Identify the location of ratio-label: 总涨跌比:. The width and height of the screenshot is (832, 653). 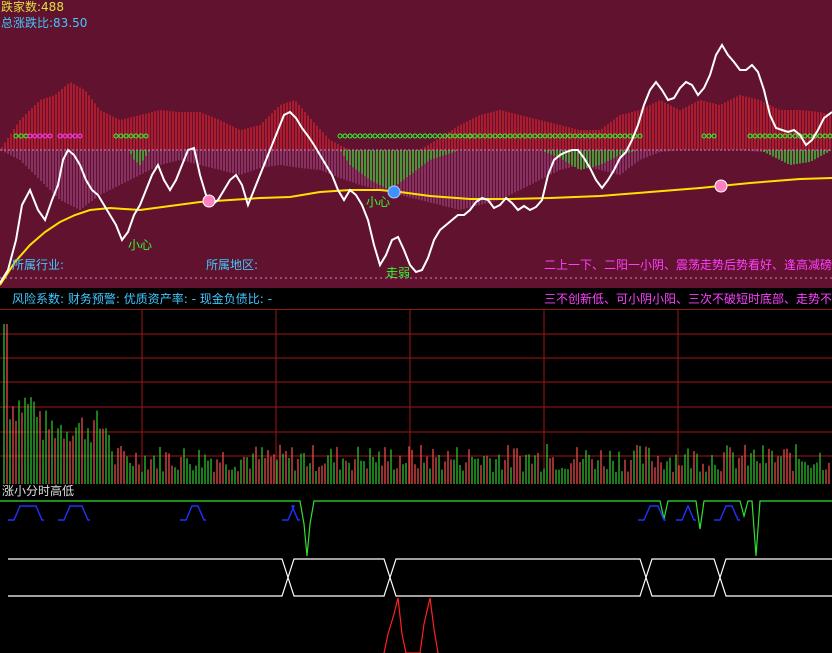
(27, 23).